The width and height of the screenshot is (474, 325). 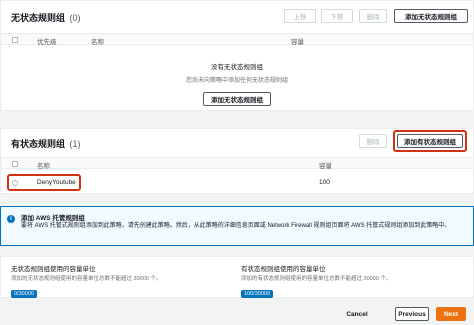 What do you see at coordinates (430, 141) in the screenshot?
I see `add-stateful-highlight` at bounding box center [430, 141].